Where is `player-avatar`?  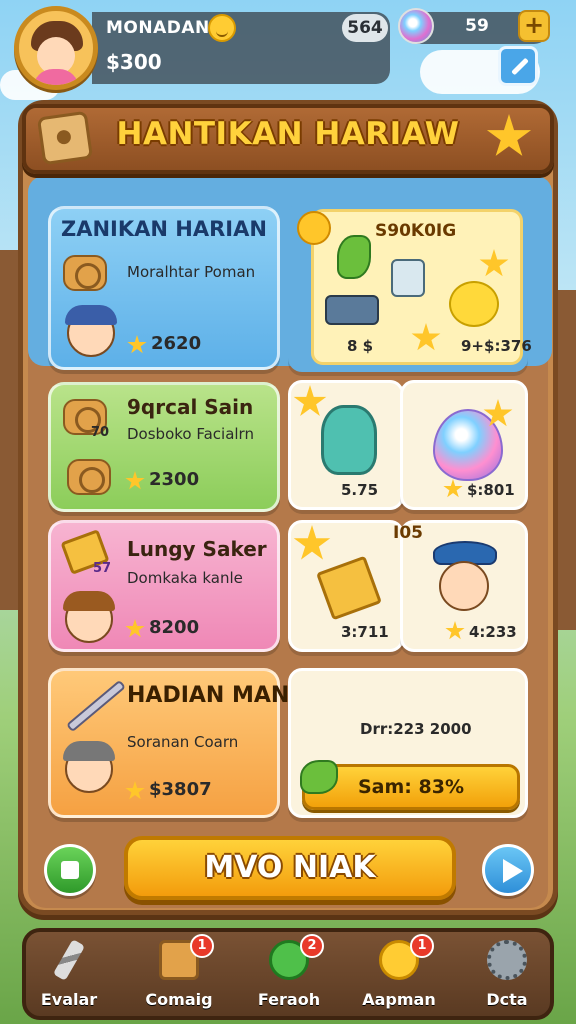
player-avatar is located at coordinates (56, 48).